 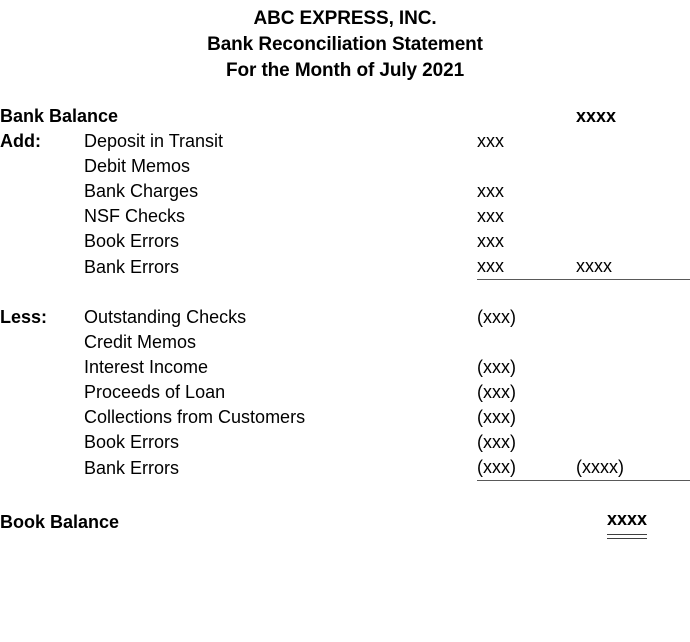 What do you see at coordinates (345, 267) in the screenshot?
I see `table-row-add-bank-errors: Bank Errors xxx xxxx` at bounding box center [345, 267].